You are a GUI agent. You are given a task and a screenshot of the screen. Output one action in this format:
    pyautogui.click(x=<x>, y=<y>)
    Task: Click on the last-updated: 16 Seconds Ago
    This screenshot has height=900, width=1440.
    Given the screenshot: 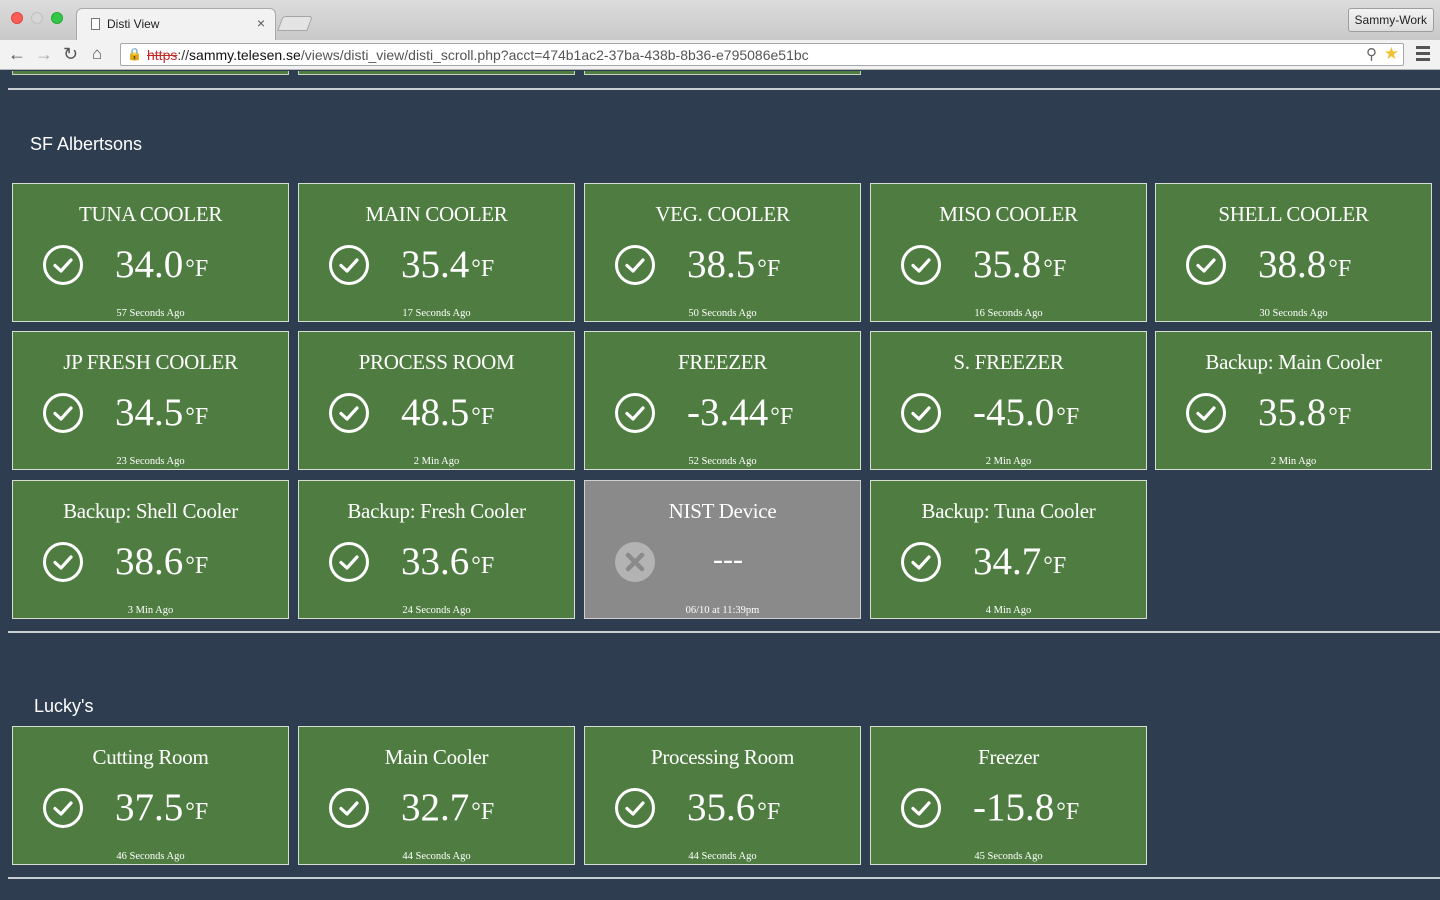 What is the action you would take?
    pyautogui.click(x=1008, y=313)
    